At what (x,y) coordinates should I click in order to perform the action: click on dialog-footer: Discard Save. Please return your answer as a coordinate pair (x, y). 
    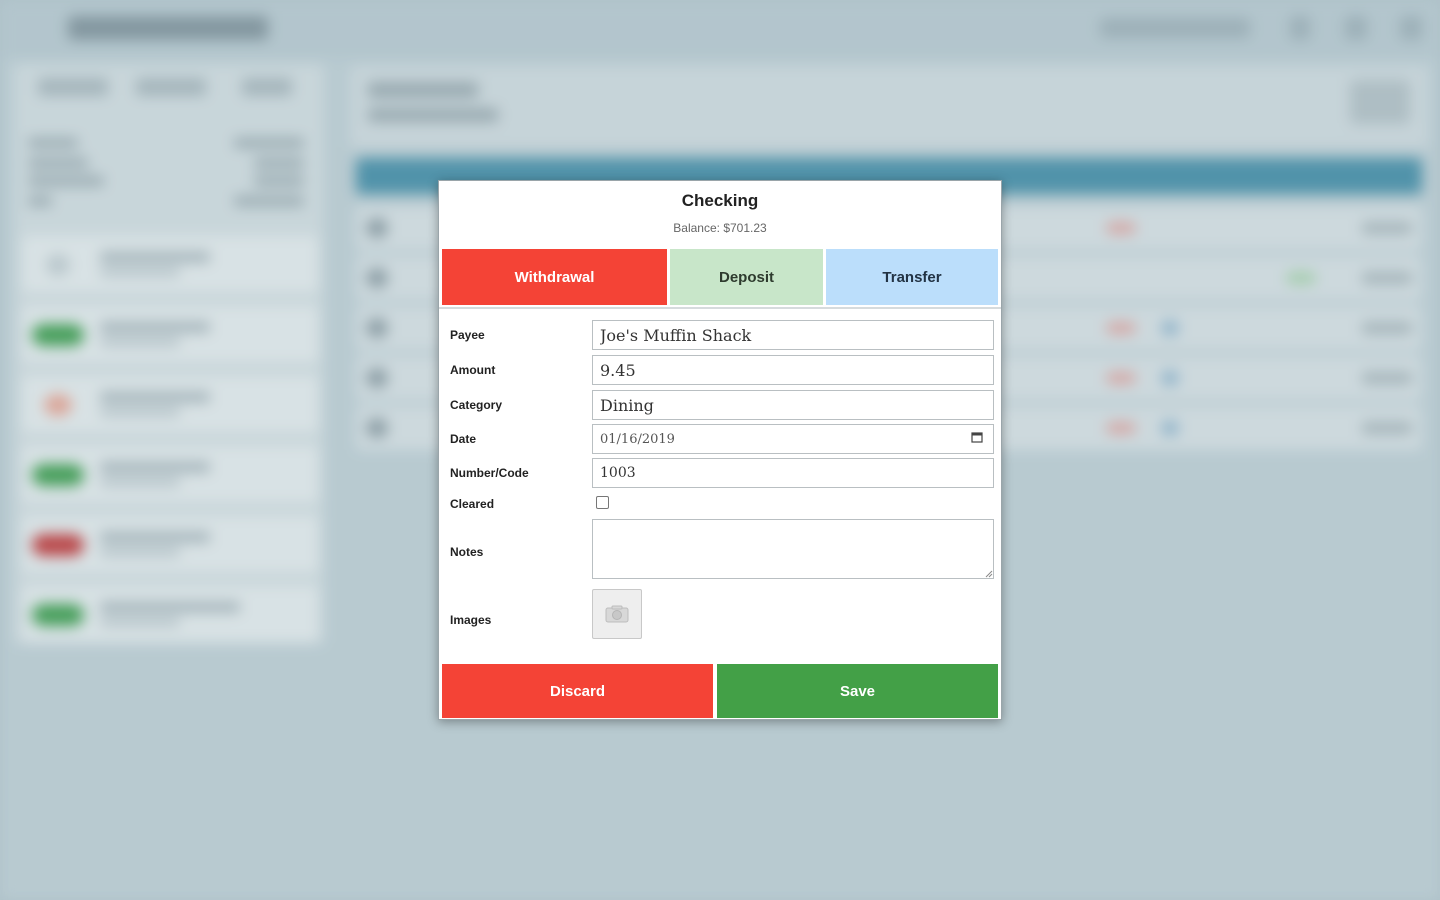
    Looking at the image, I should click on (720, 691).